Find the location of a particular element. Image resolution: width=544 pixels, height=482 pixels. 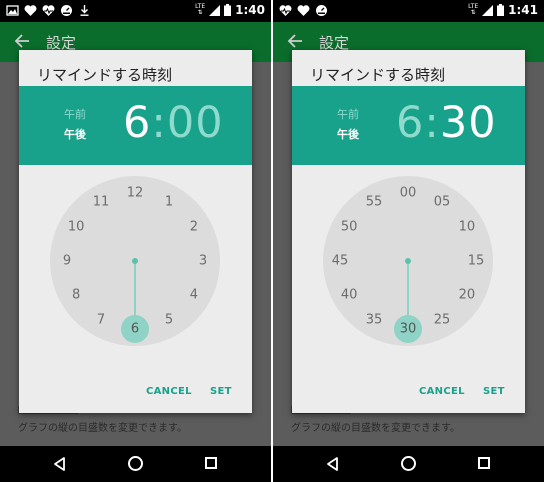

status-bar: LTE ⇅ 1:40 is located at coordinates (135, 11).